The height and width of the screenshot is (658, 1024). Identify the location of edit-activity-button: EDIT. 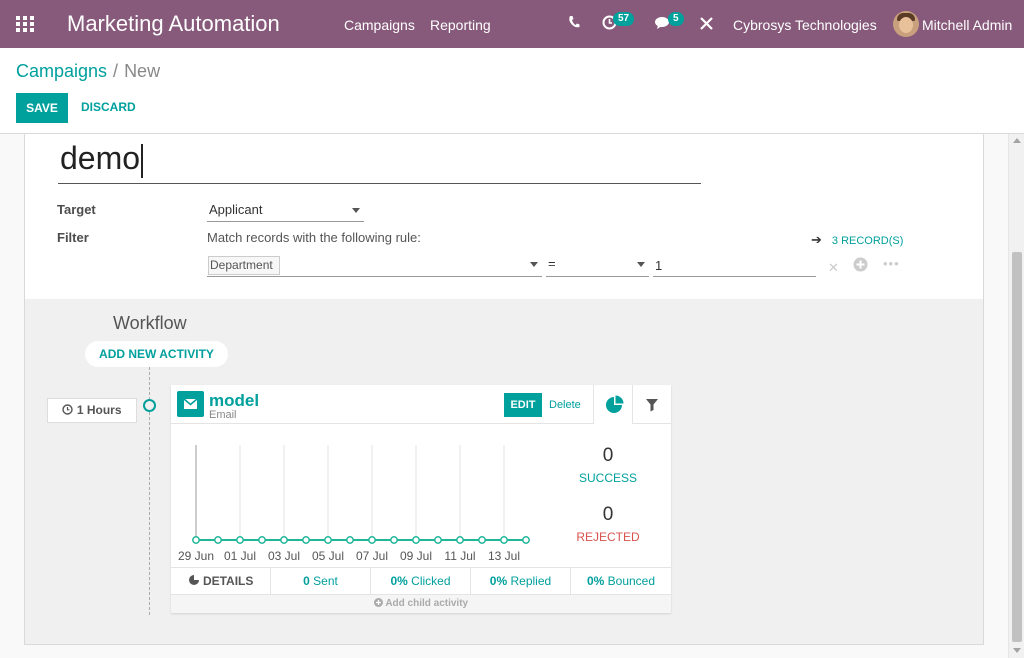
(523, 405).